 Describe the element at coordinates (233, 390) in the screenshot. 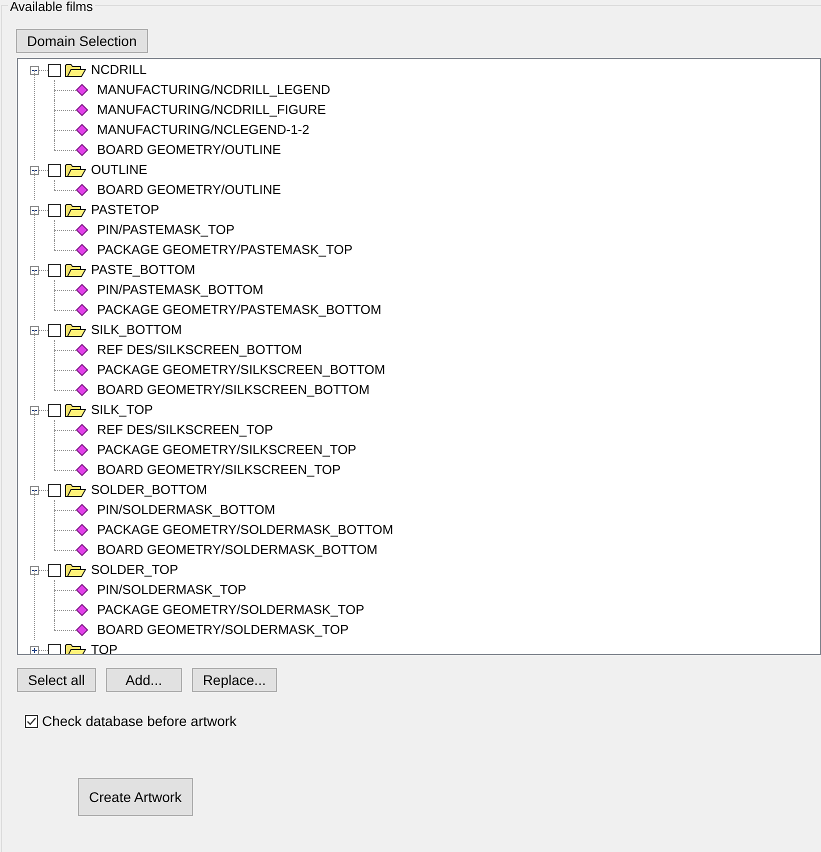

I see `tree-item: BOARD GEOMETRY/SILKSCREEN_BOTTOM` at that location.